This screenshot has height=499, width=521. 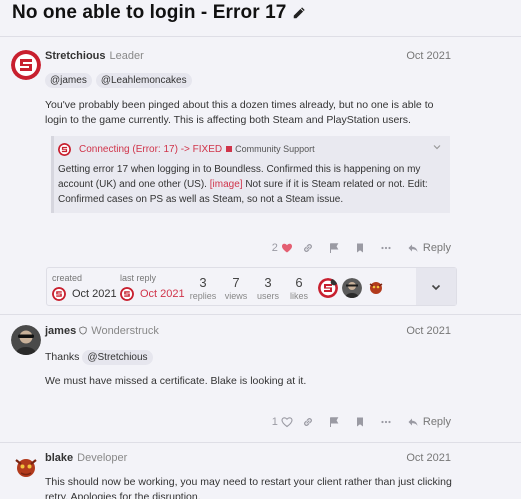 I want to click on topic-title-text: No one able to login - Error 17, so click(x=149, y=13).